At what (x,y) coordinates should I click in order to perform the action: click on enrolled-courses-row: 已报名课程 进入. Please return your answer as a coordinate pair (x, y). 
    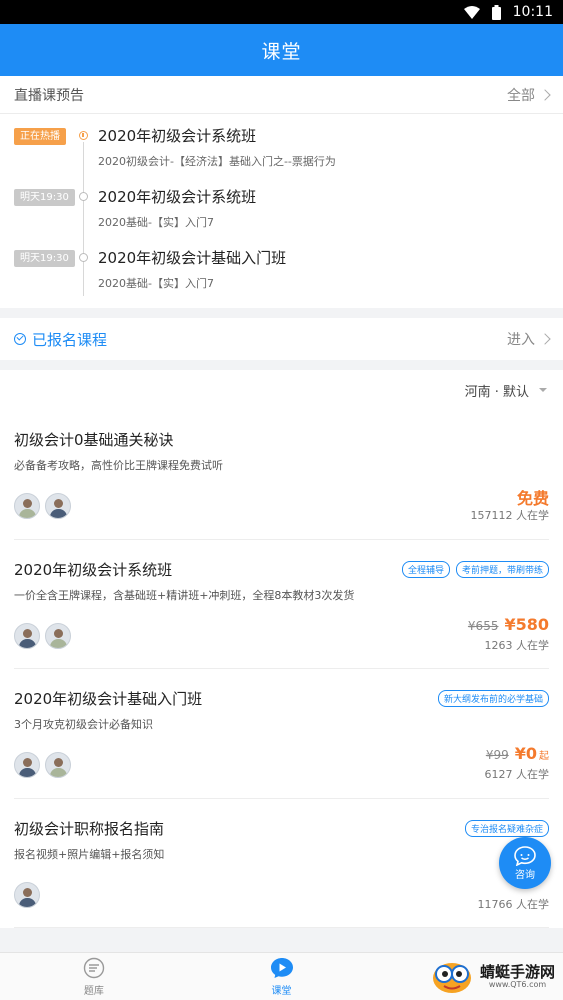
    Looking at the image, I should click on (281, 339).